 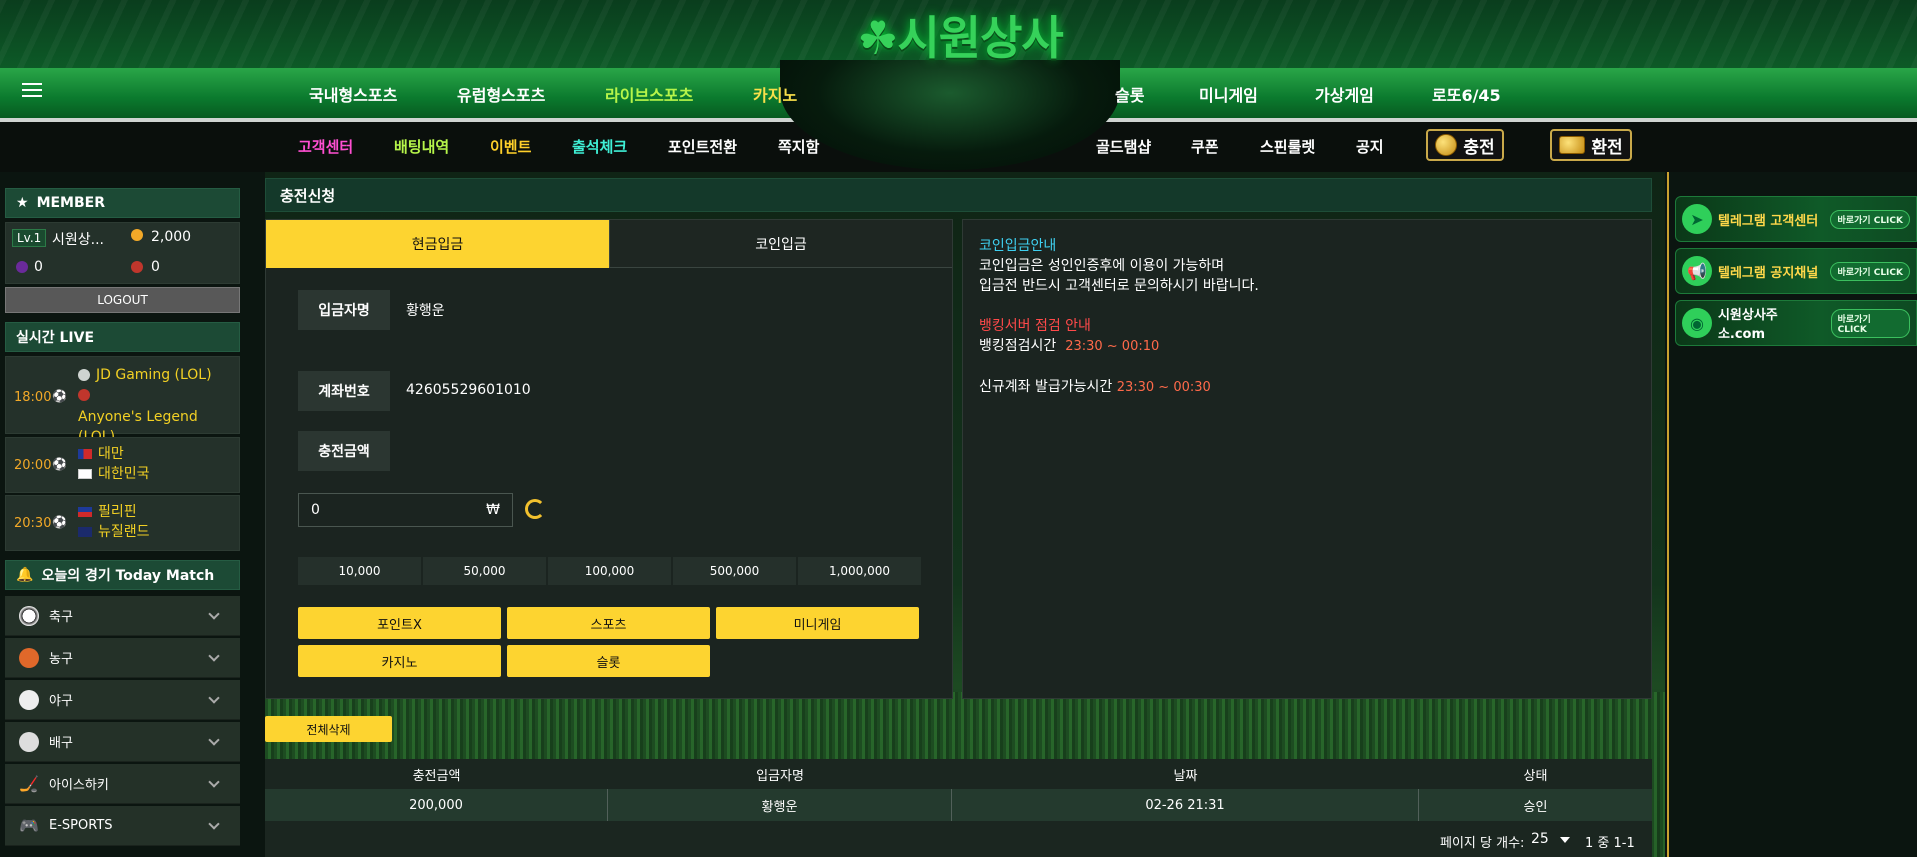 What do you see at coordinates (510, 146) in the screenshot?
I see `nav-event: 이벤트` at bounding box center [510, 146].